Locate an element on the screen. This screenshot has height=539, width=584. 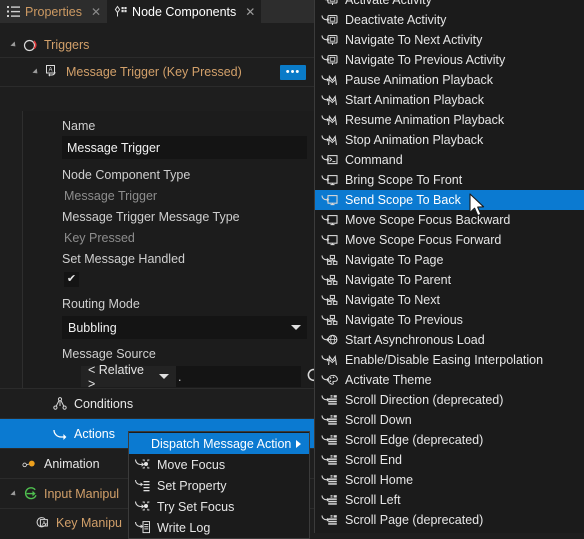
try-set-focus-icon is located at coordinates (142, 507).